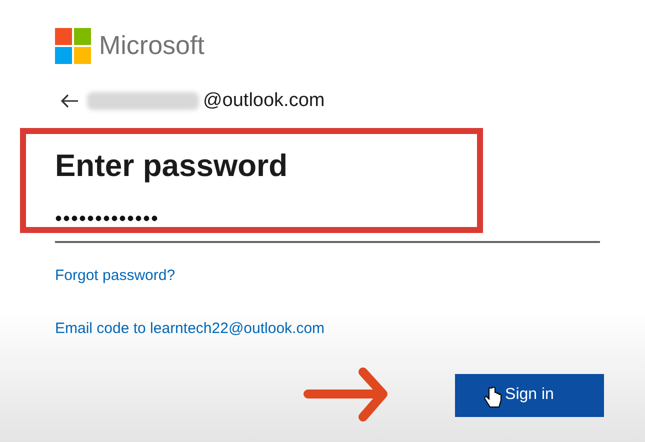 The width and height of the screenshot is (645, 442). I want to click on password-field: •••••••••••••, so click(327, 222).